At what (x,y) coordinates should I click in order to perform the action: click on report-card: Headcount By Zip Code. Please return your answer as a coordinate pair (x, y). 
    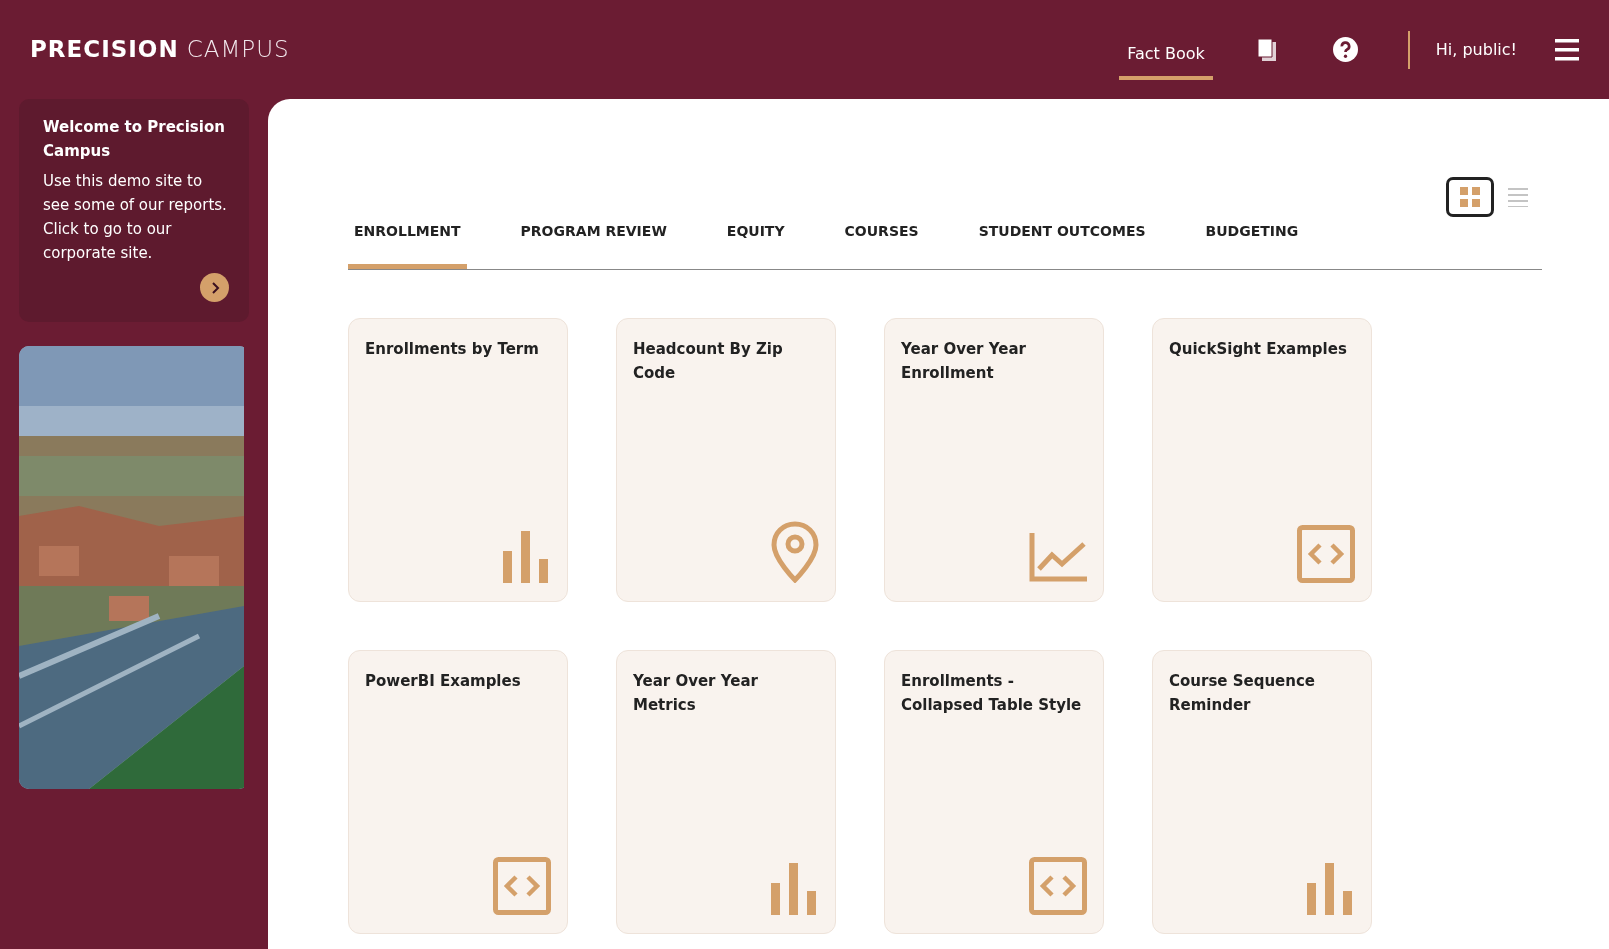
    Looking at the image, I should click on (726, 460).